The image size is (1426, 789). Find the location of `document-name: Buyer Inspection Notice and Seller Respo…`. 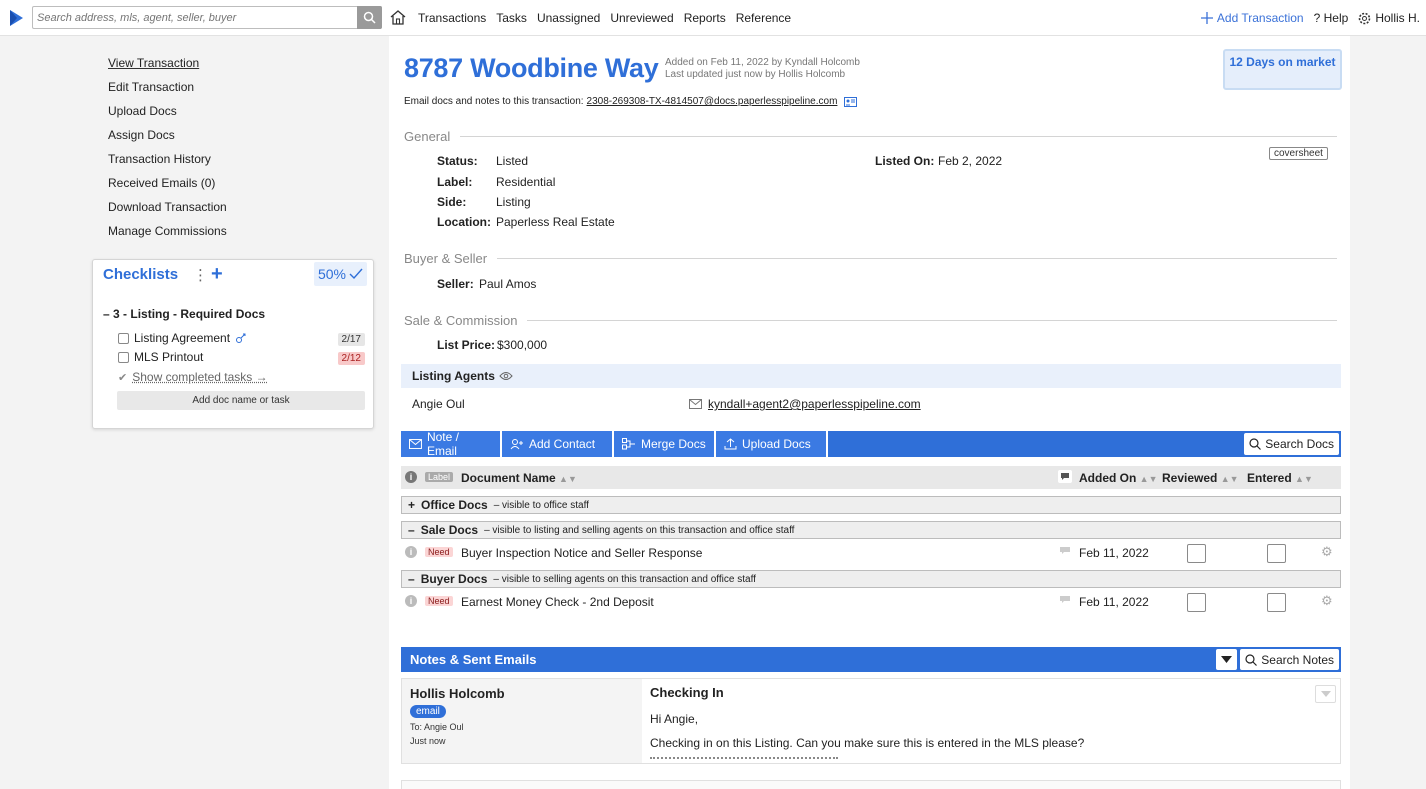

document-name: Buyer Inspection Notice and Seller Respo… is located at coordinates (581, 553).